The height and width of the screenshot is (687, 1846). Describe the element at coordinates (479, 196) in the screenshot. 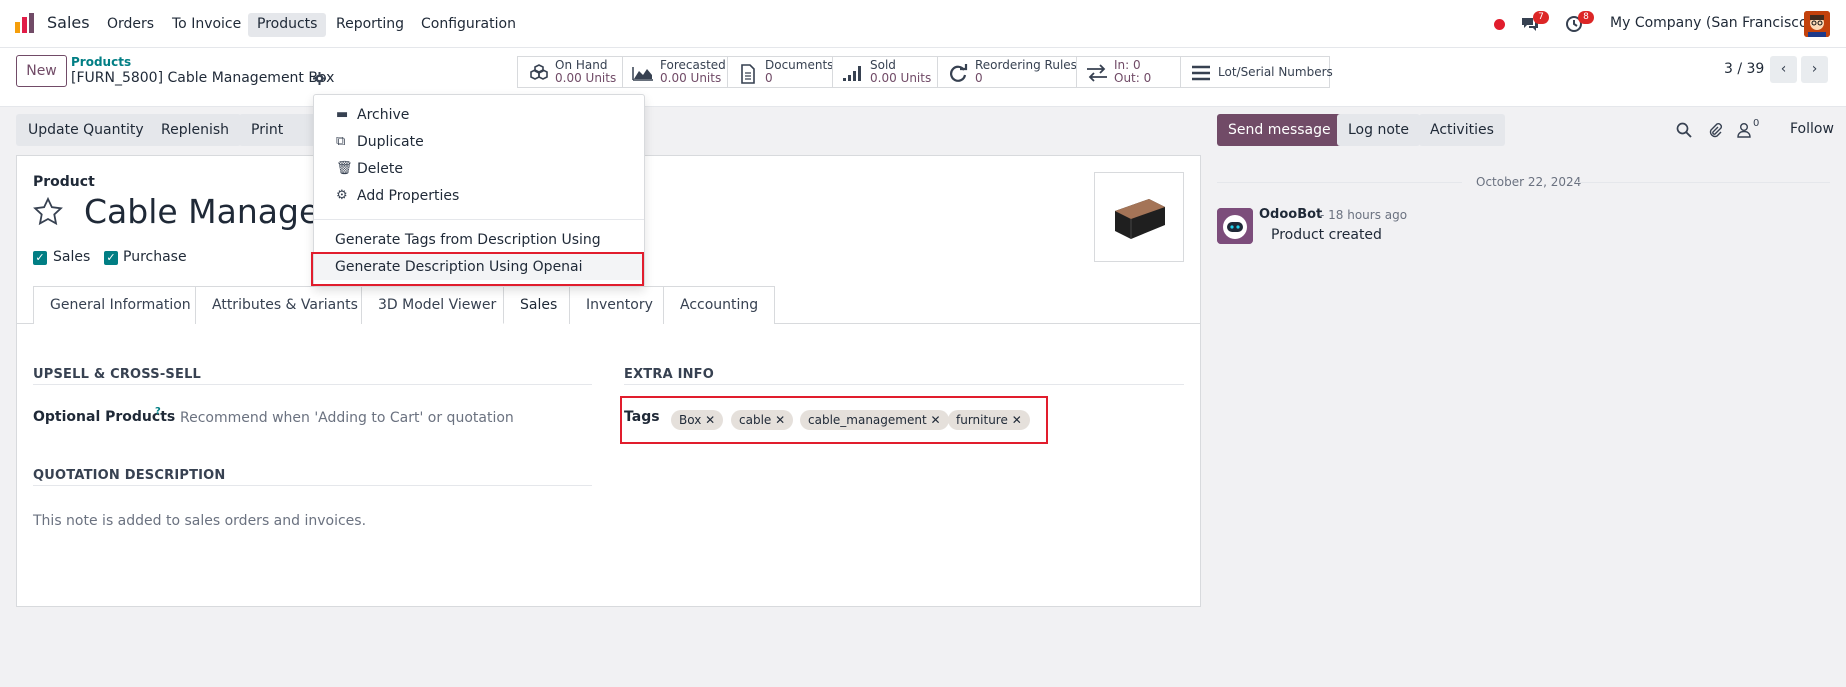

I see `add-properties-menu-item: ⚙ Add Properties` at that location.